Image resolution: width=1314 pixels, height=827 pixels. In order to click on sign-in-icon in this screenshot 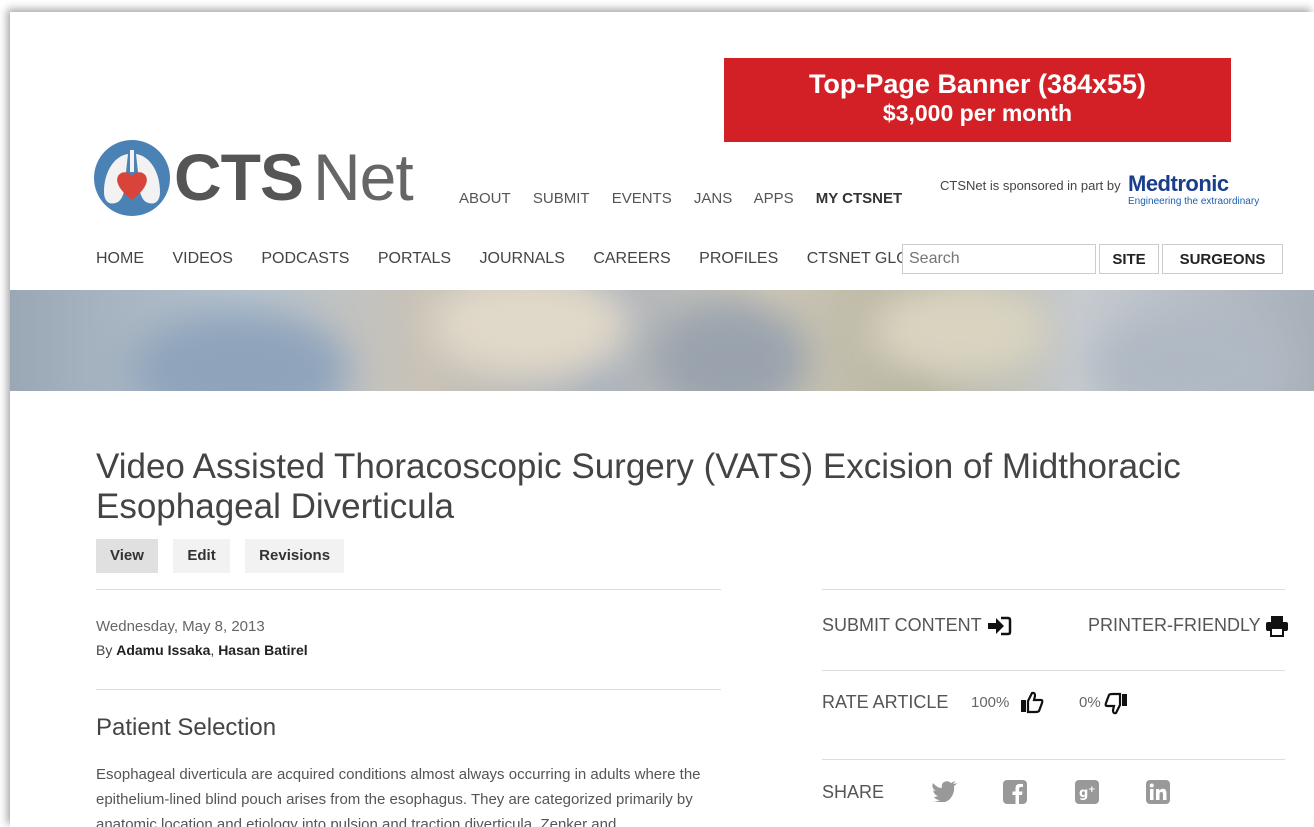, I will do `click(1000, 626)`.